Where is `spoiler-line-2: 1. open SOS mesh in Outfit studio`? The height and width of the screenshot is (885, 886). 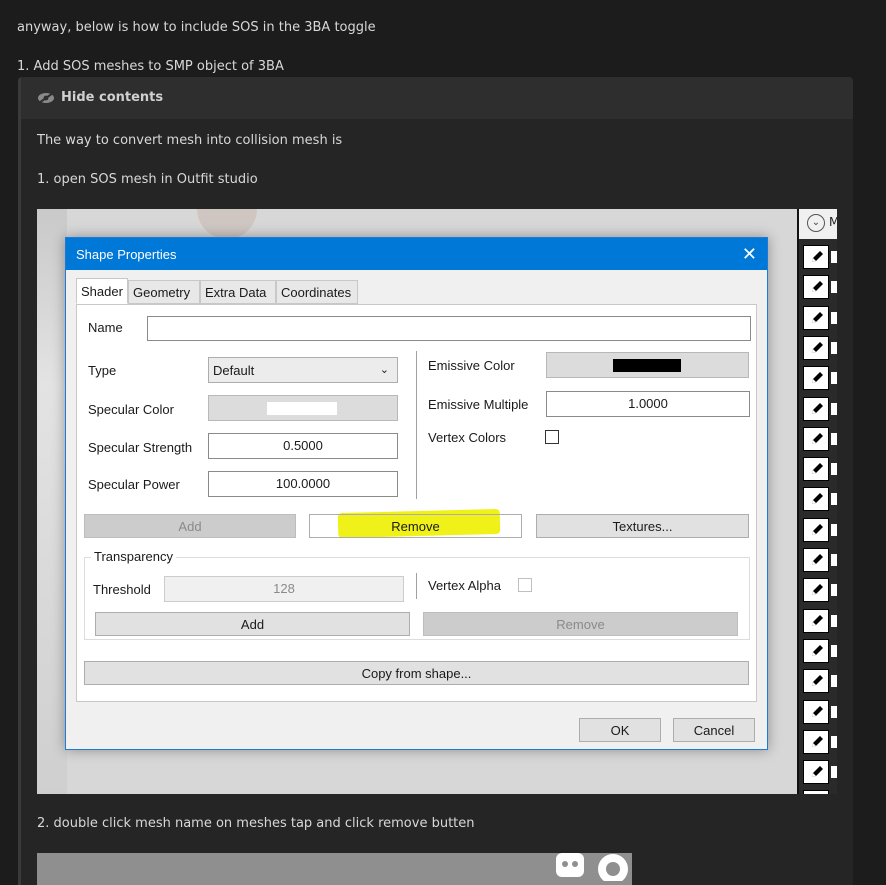 spoiler-line-2: 1. open SOS mesh in Outfit studio is located at coordinates (147, 179).